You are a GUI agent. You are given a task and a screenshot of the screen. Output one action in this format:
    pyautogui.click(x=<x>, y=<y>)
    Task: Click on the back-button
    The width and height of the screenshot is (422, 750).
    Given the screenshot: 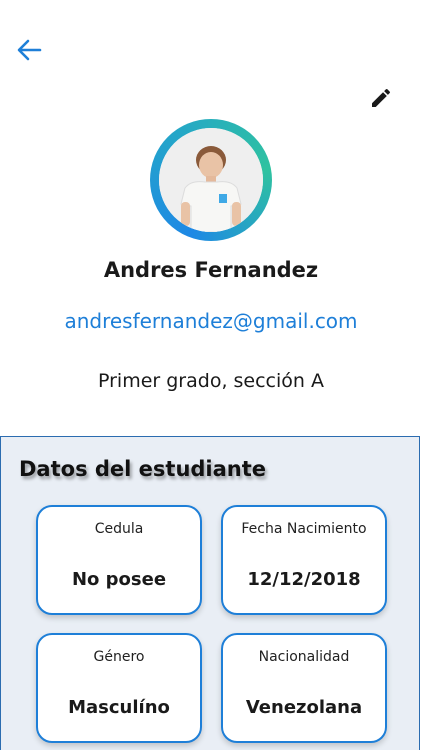 What is the action you would take?
    pyautogui.click(x=29, y=50)
    